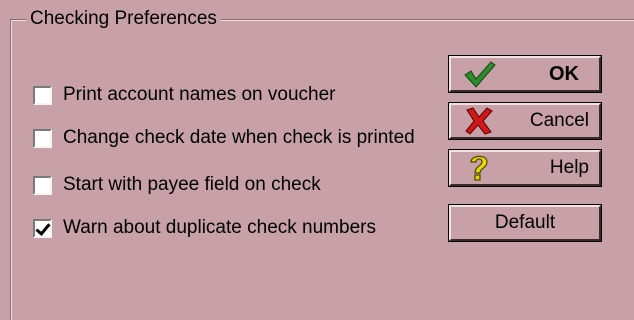 This screenshot has height=320, width=634. Describe the element at coordinates (525, 74) in the screenshot. I see `ok-button: OK` at that location.